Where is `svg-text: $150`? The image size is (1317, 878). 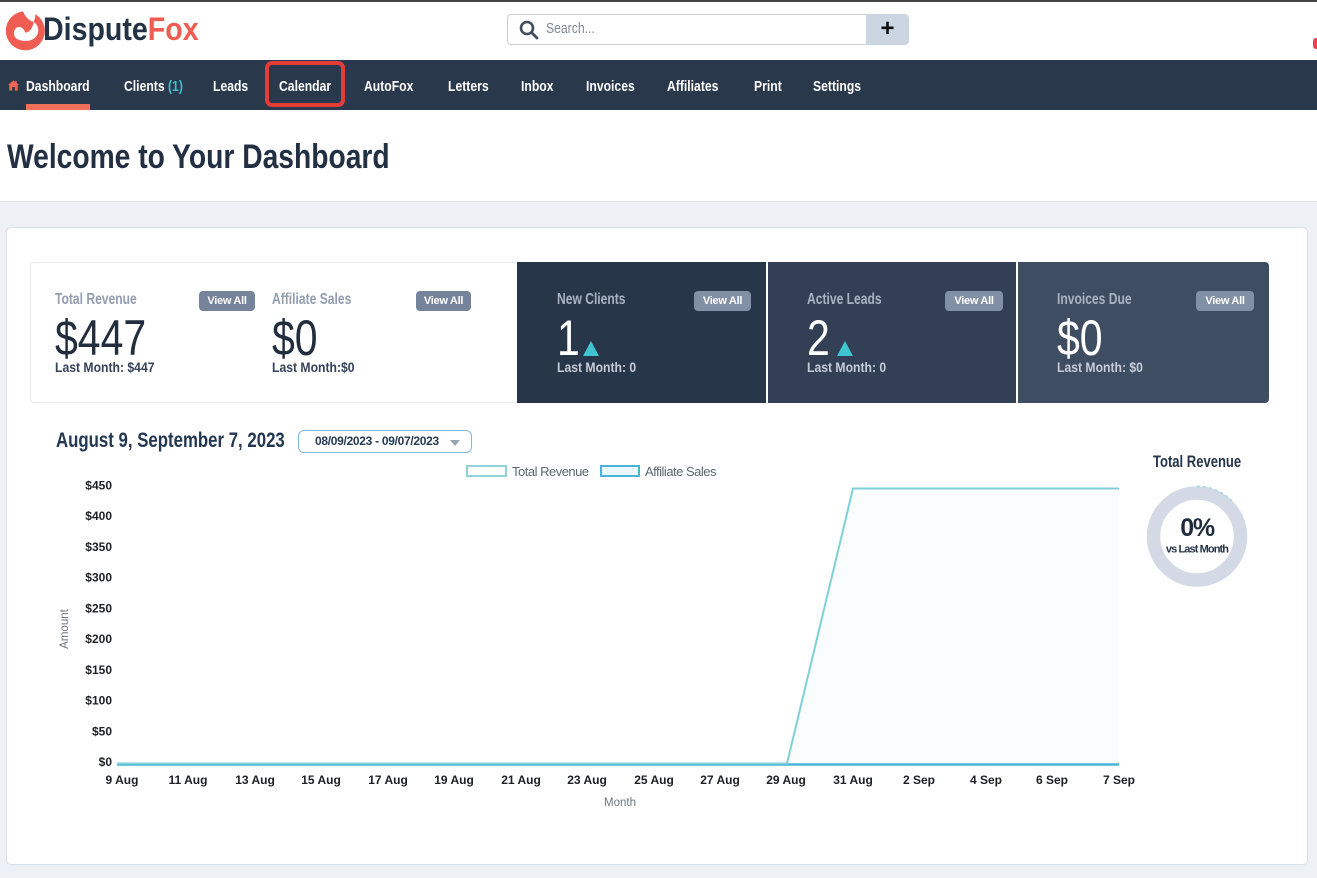 svg-text: $150 is located at coordinates (98, 670).